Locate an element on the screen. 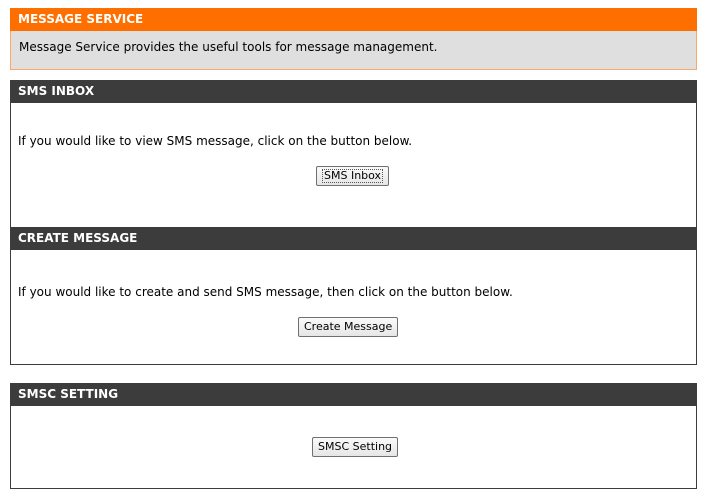 This screenshot has height=489, width=702. create-message-header: CREATE MESSAGE is located at coordinates (353, 238).